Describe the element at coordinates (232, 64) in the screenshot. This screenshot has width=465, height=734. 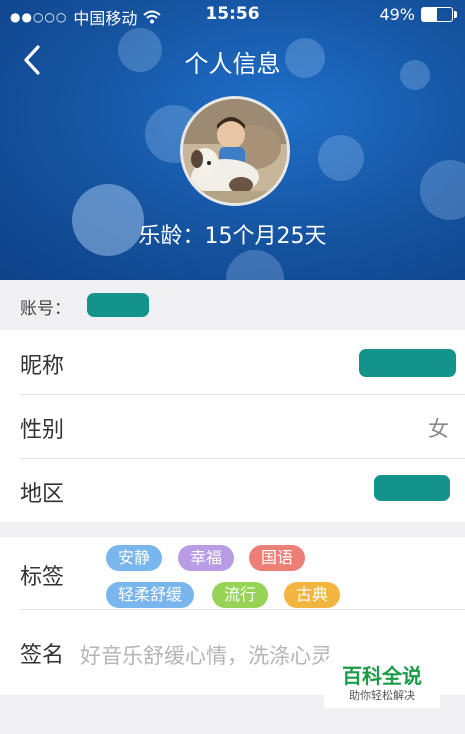
I see `page-title: 个人信息` at that location.